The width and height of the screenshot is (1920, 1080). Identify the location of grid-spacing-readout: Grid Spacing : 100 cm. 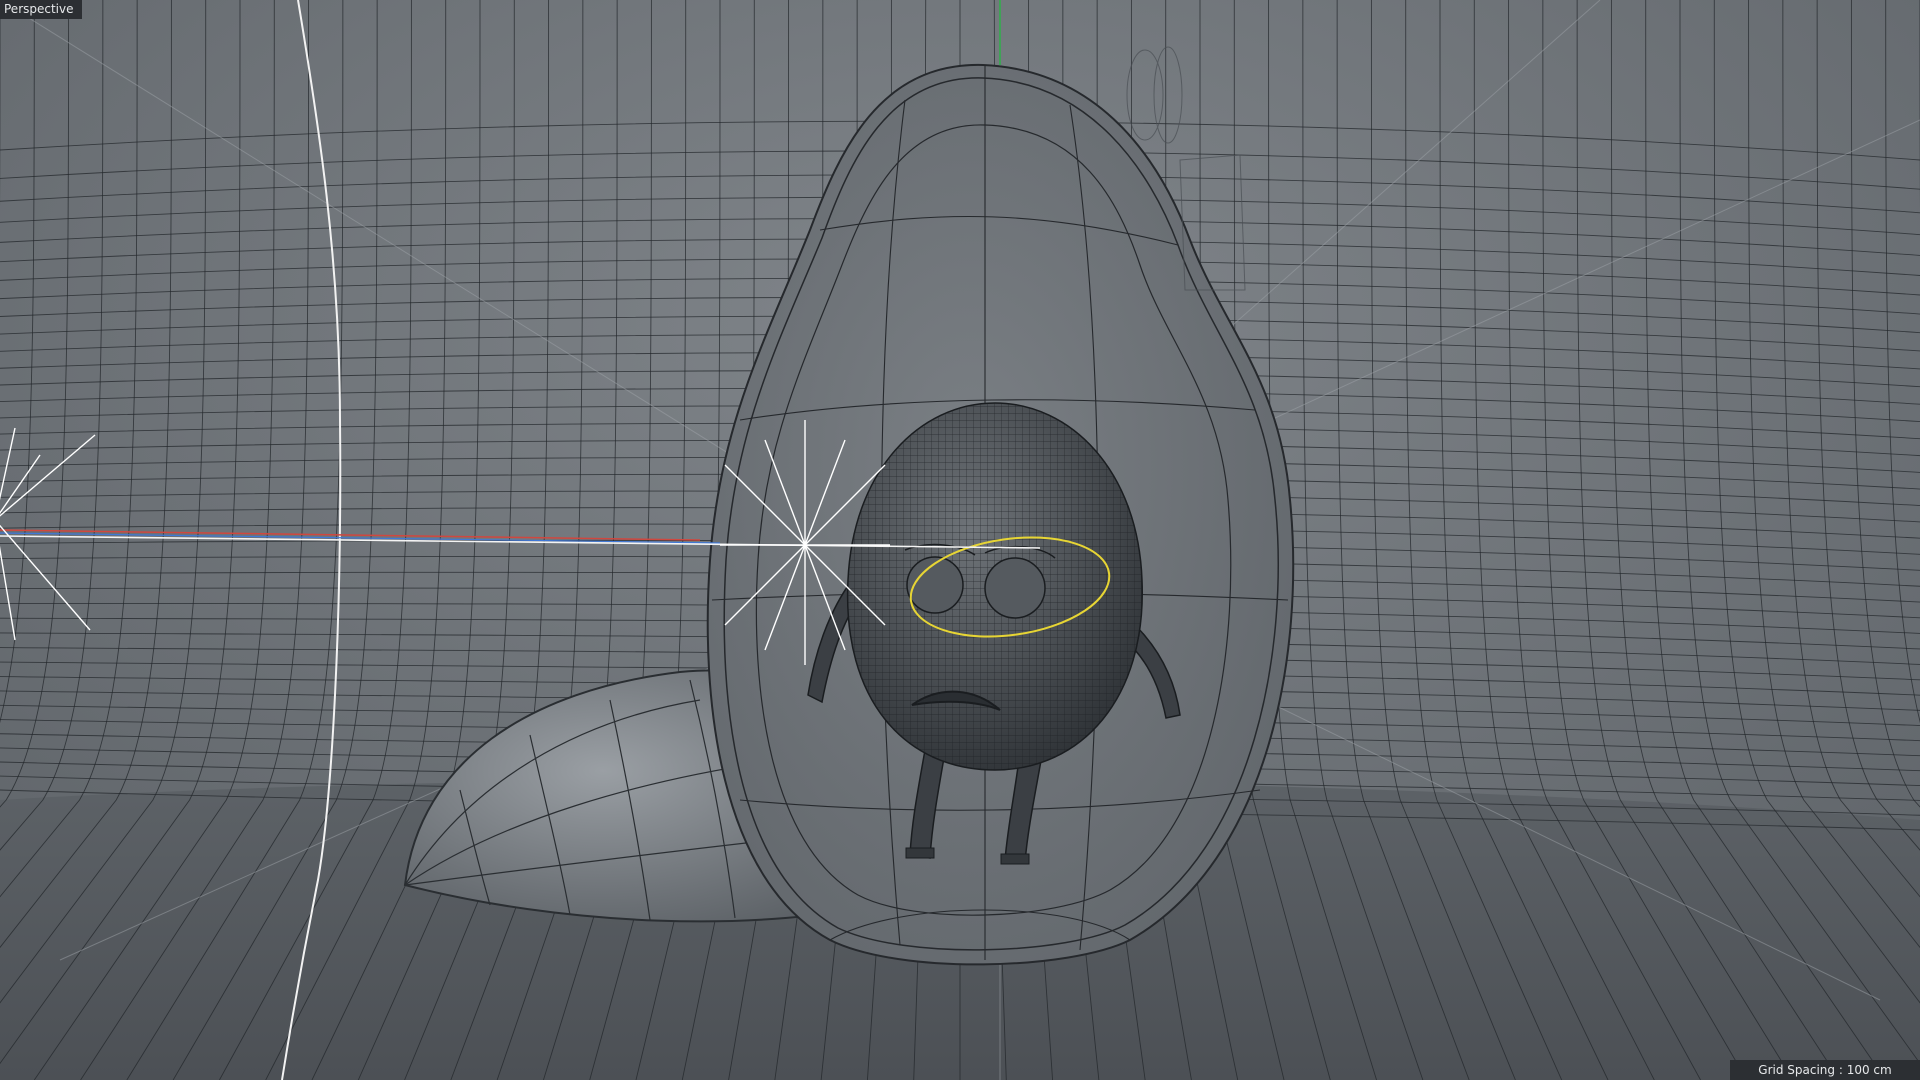
(1825, 1070).